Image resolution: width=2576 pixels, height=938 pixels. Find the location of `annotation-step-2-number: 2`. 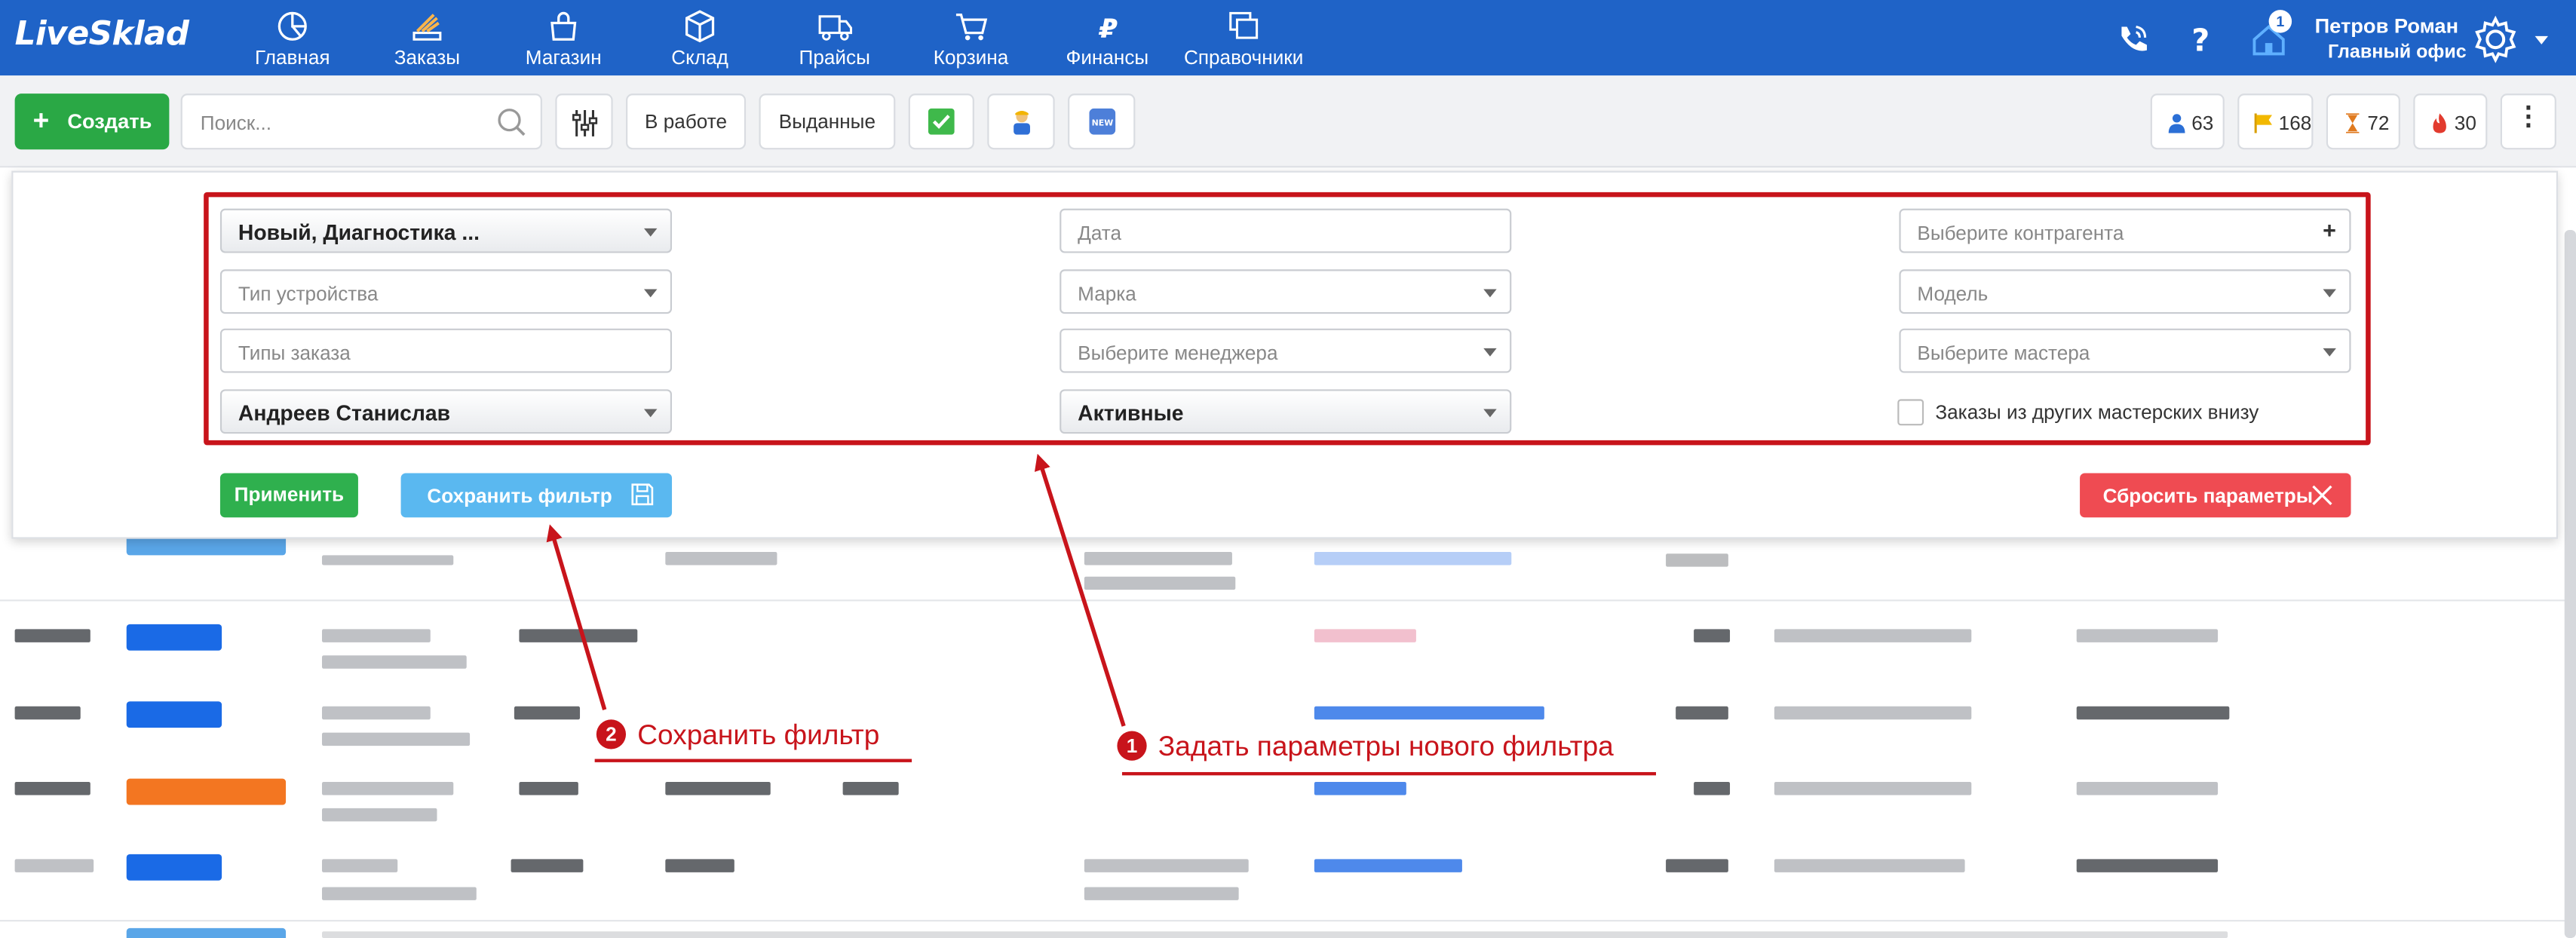

annotation-step-2-number: 2 is located at coordinates (611, 734).